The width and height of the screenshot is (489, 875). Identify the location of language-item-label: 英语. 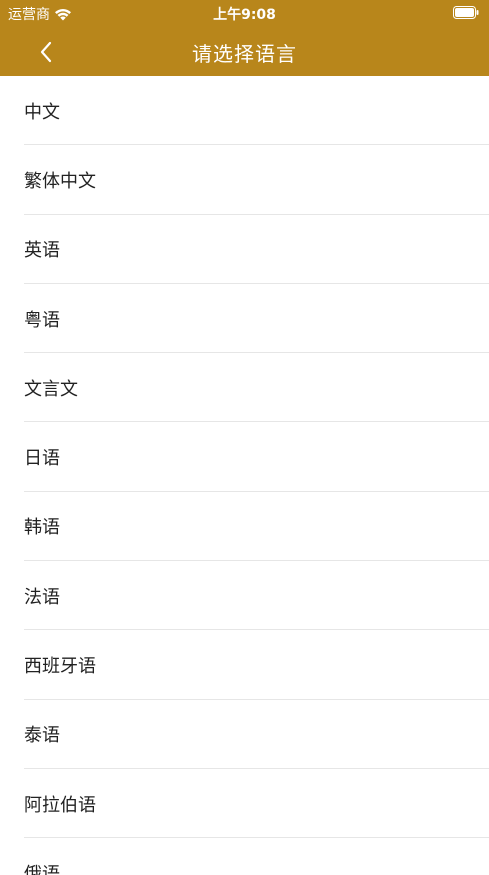
(42, 251).